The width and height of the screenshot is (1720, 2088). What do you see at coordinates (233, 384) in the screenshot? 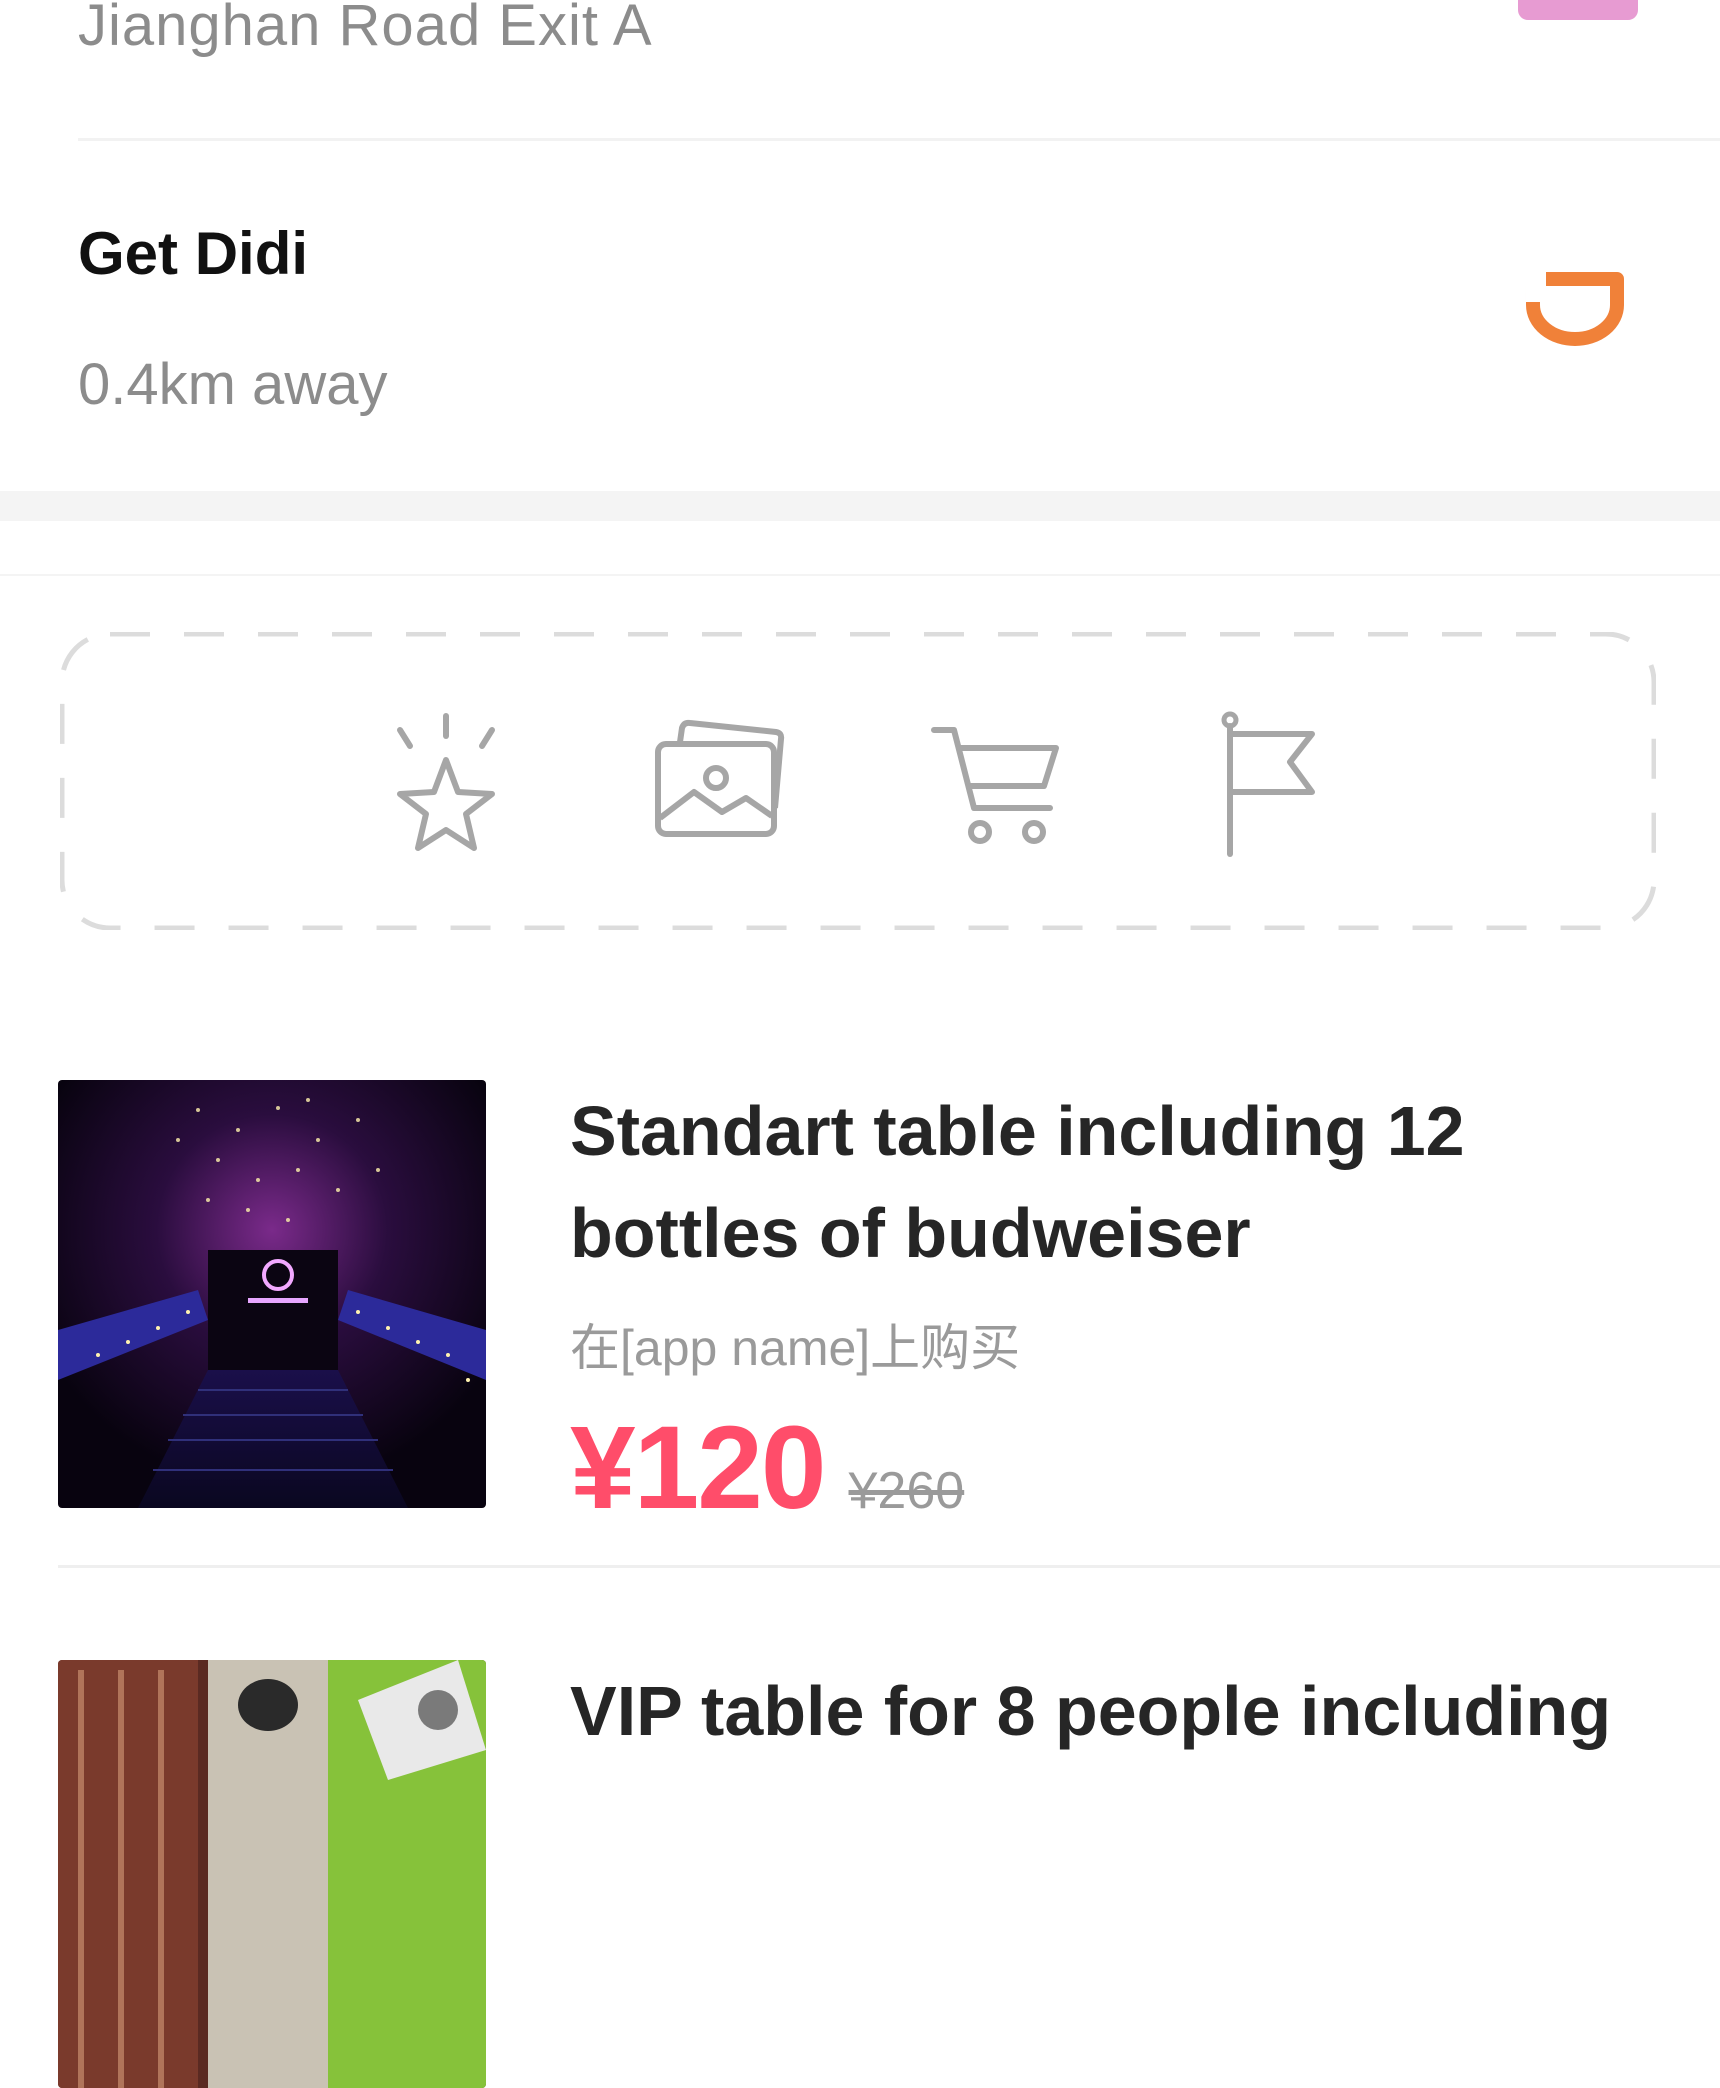
I see `didi-distance: 0.4km away` at bounding box center [233, 384].